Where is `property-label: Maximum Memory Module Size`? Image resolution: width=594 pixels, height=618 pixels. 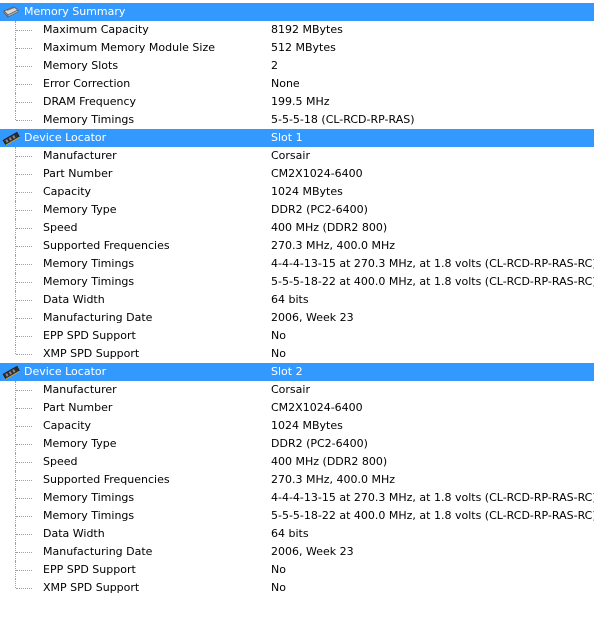 property-label: Maximum Memory Module Size is located at coordinates (129, 47).